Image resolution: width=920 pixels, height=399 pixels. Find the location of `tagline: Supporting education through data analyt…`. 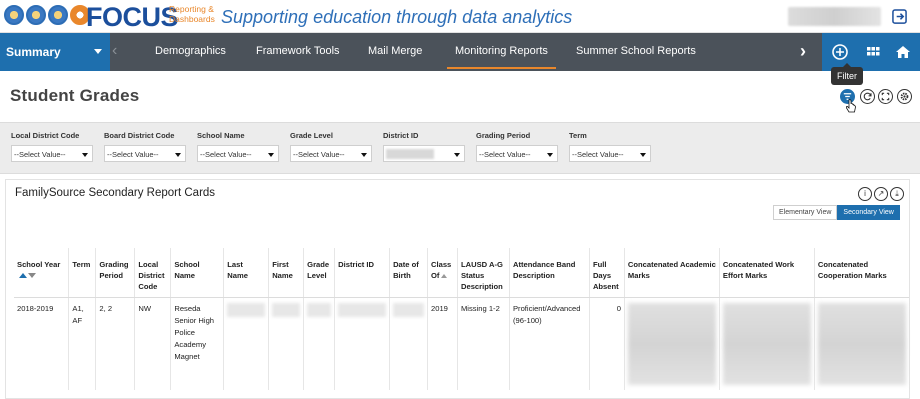

tagline: Supporting education through data analyt… is located at coordinates (397, 17).